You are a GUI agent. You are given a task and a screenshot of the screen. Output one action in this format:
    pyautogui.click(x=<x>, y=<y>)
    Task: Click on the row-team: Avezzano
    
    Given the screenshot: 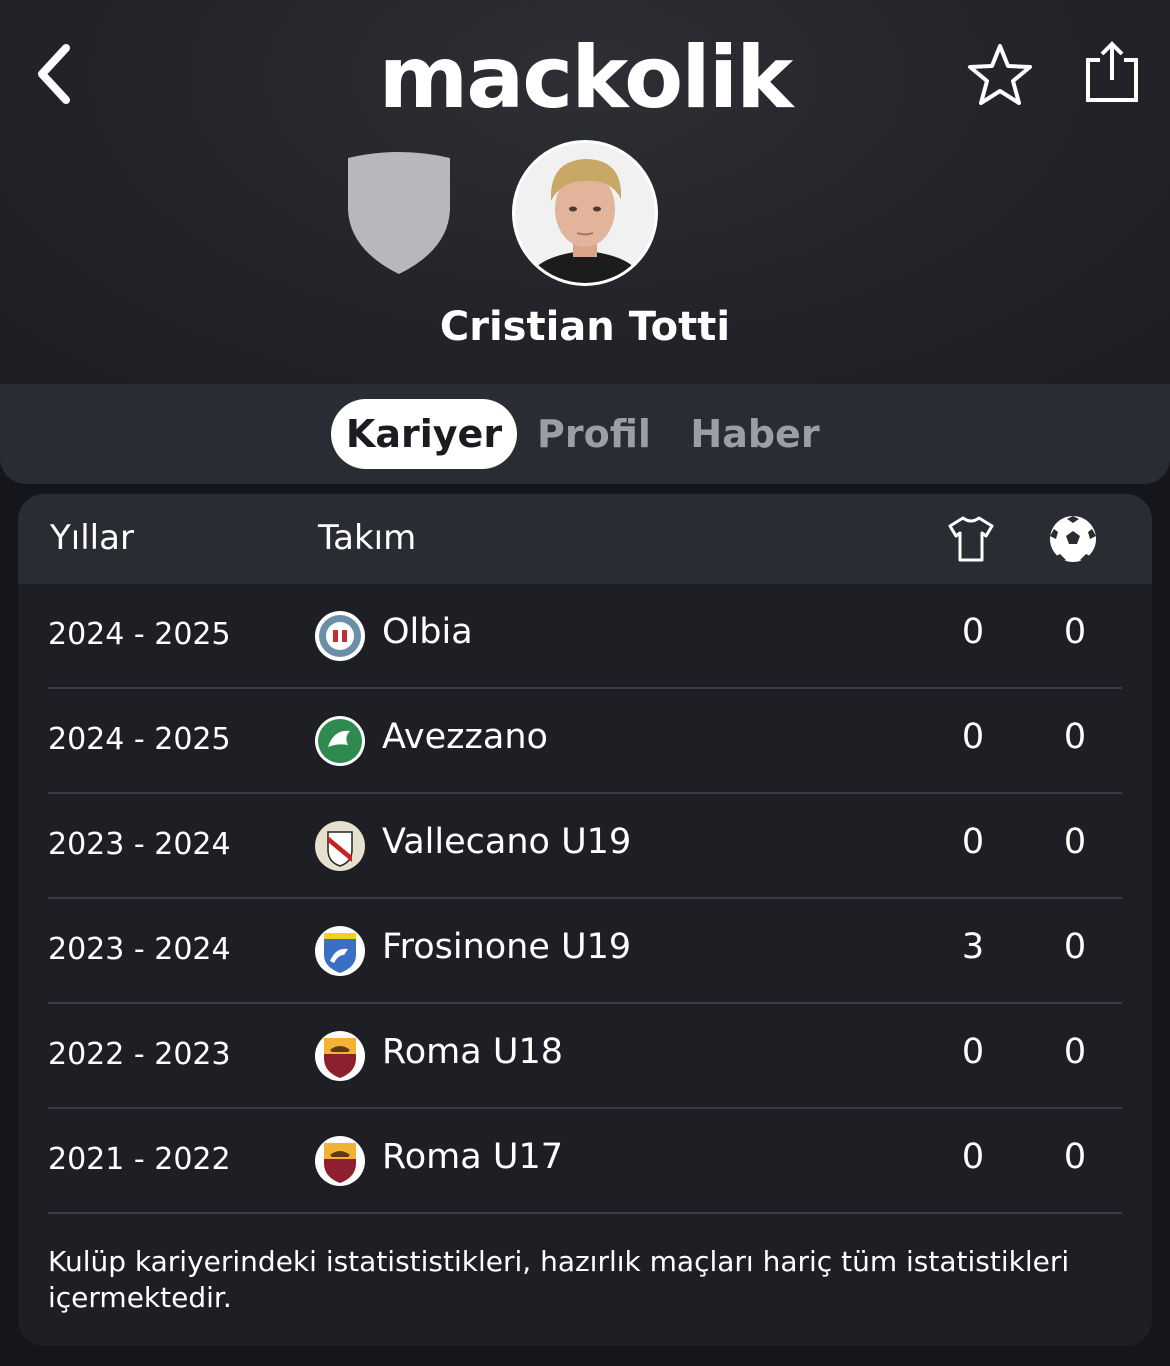 What is the action you would take?
    pyautogui.click(x=465, y=737)
    